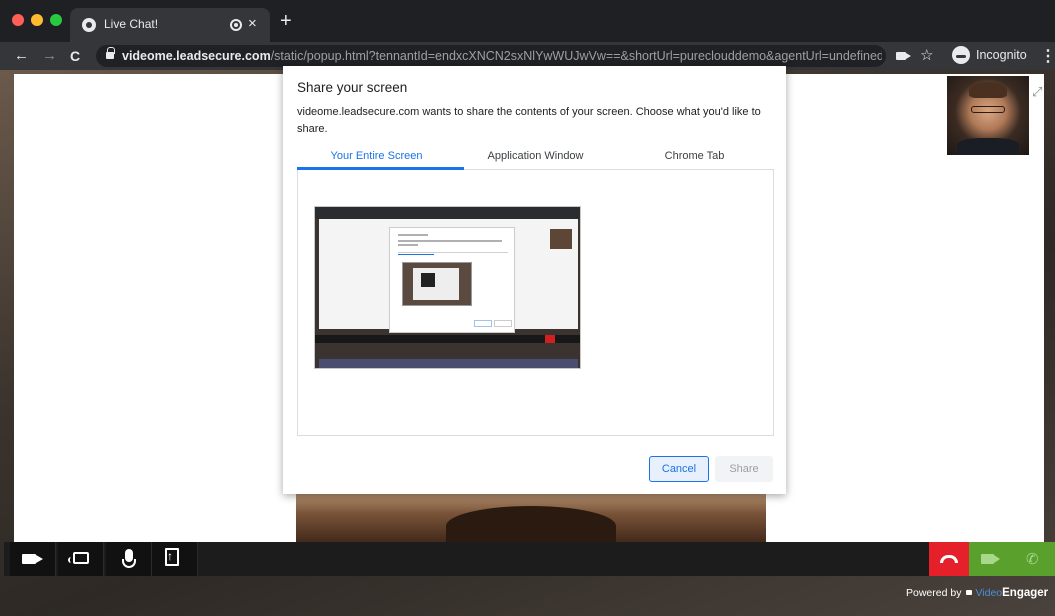 The image size is (1055, 616). I want to click on video-call-icon, so click(990, 559).